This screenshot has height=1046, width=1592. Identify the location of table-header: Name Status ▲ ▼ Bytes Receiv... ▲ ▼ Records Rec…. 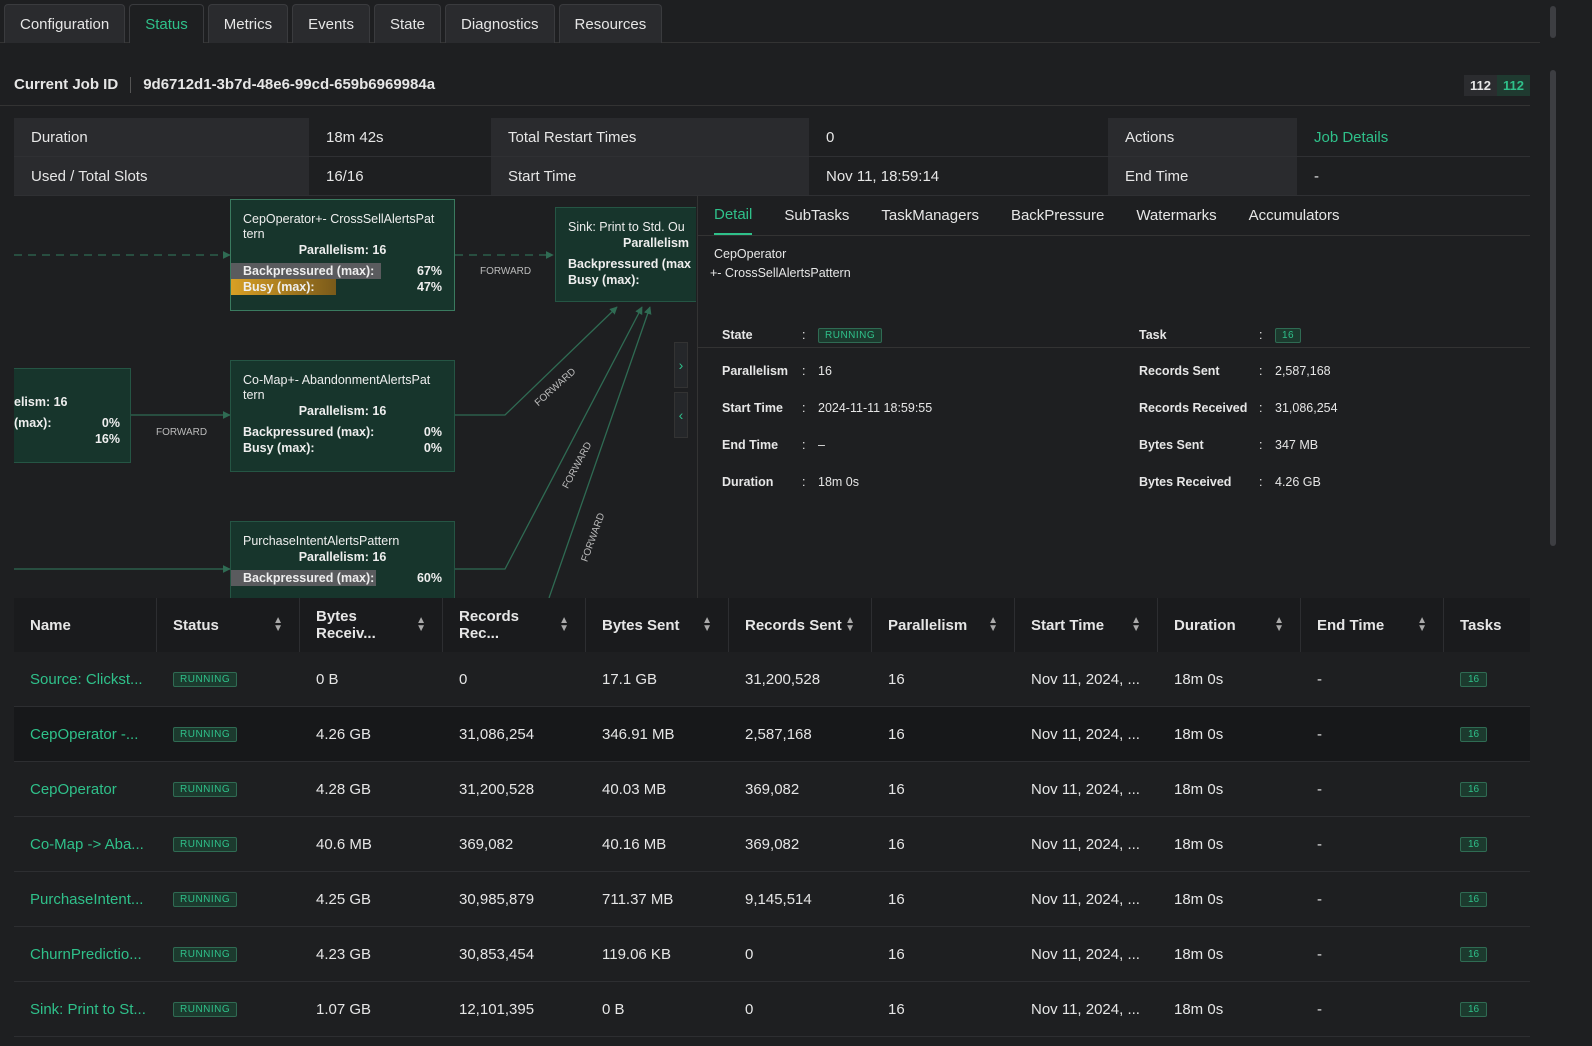
(772, 625).